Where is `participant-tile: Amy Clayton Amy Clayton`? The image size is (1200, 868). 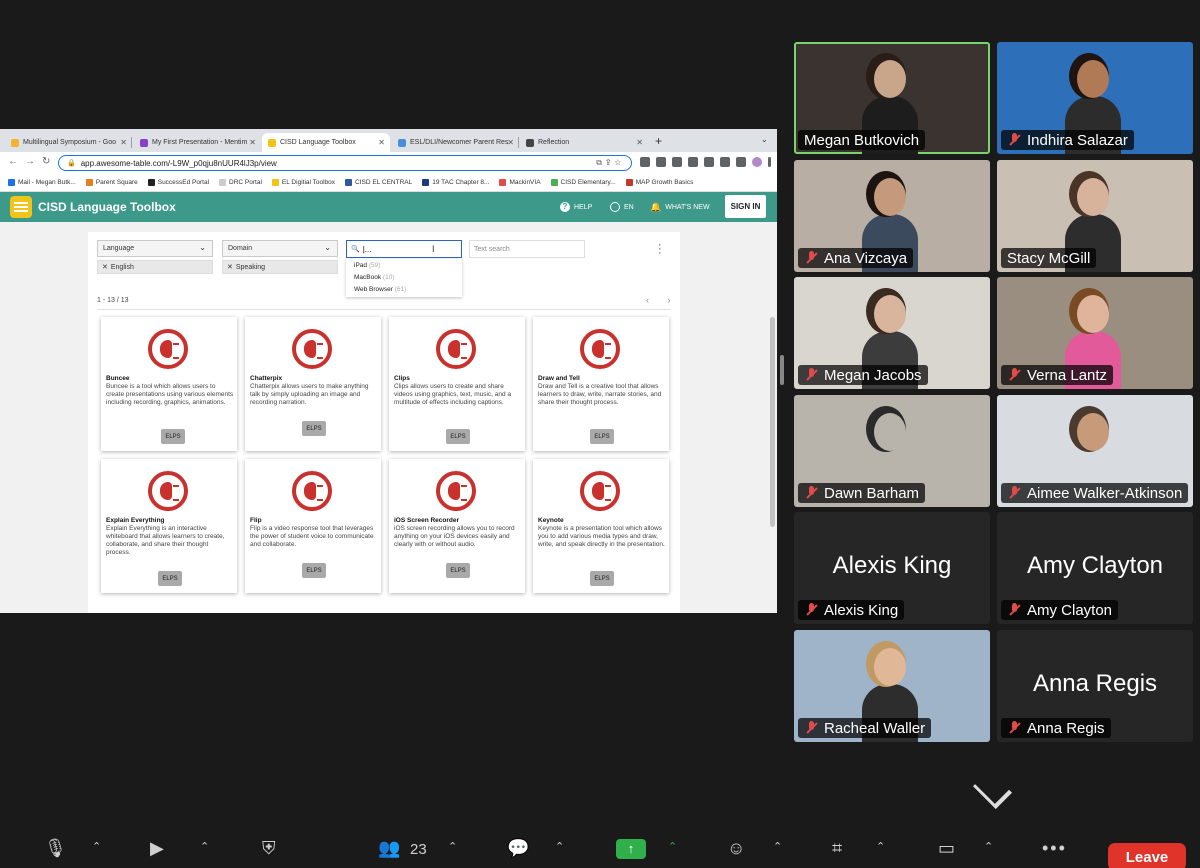
participant-tile: Amy Clayton Amy Clayton is located at coordinates (1095, 568).